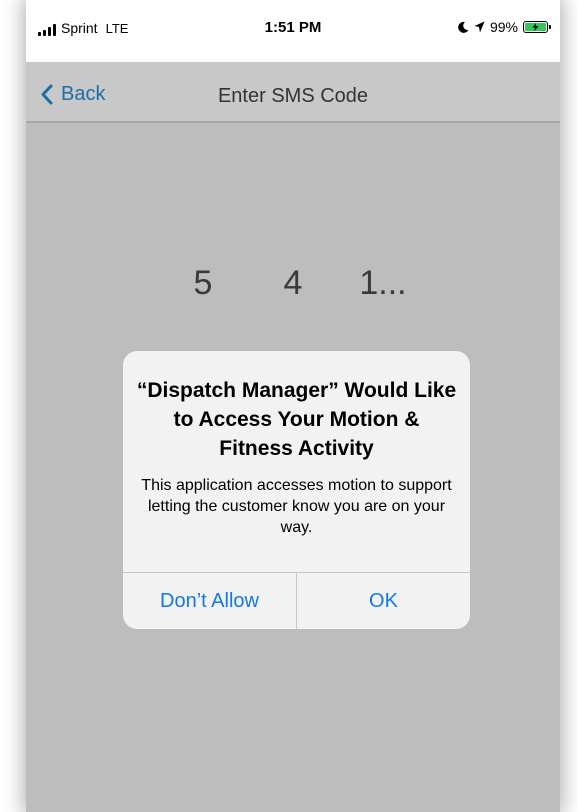 Image resolution: width=578 pixels, height=812 pixels. What do you see at coordinates (479, 27) in the screenshot?
I see `location-arrow-icon` at bounding box center [479, 27].